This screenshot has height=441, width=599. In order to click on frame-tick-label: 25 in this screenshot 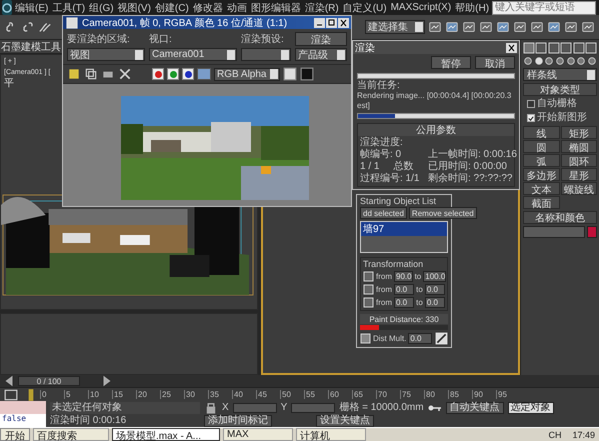, I will do `click(172, 394)`.